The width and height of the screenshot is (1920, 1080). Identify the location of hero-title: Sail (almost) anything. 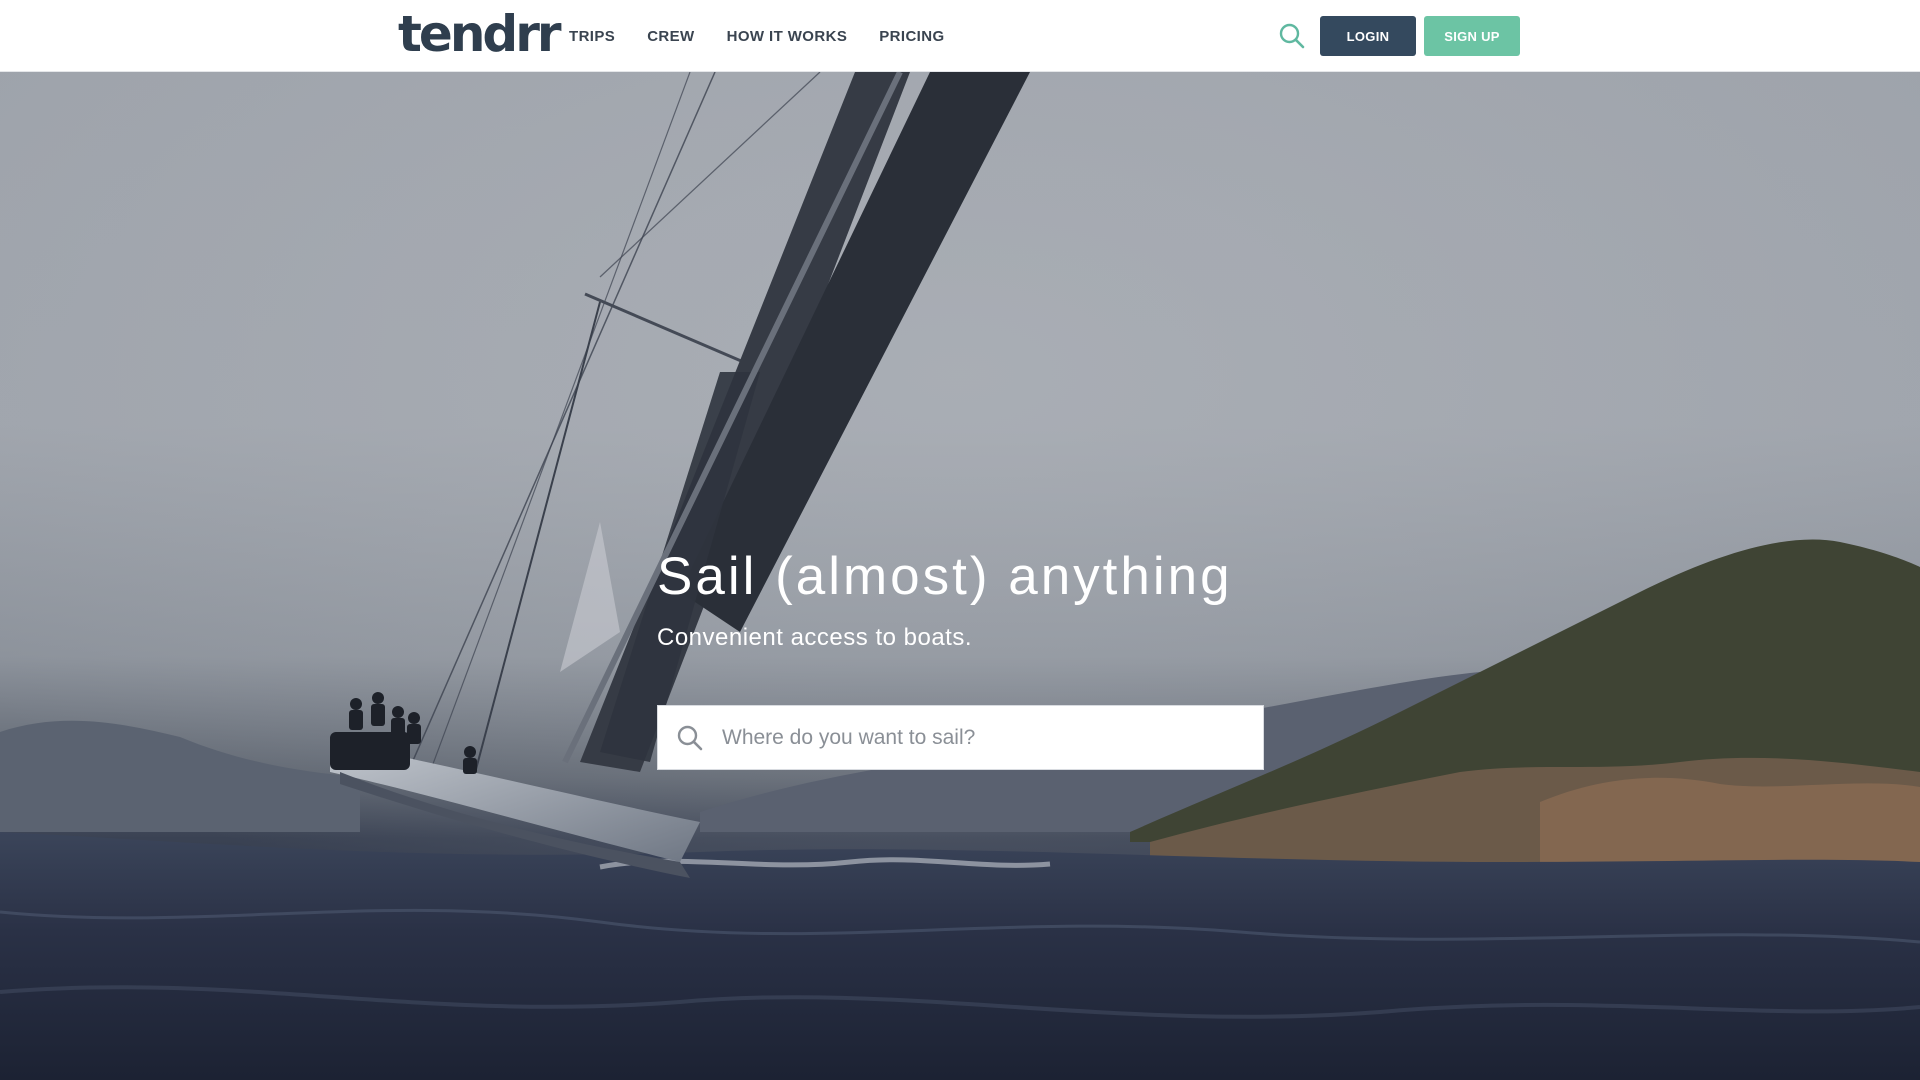
(945, 576).